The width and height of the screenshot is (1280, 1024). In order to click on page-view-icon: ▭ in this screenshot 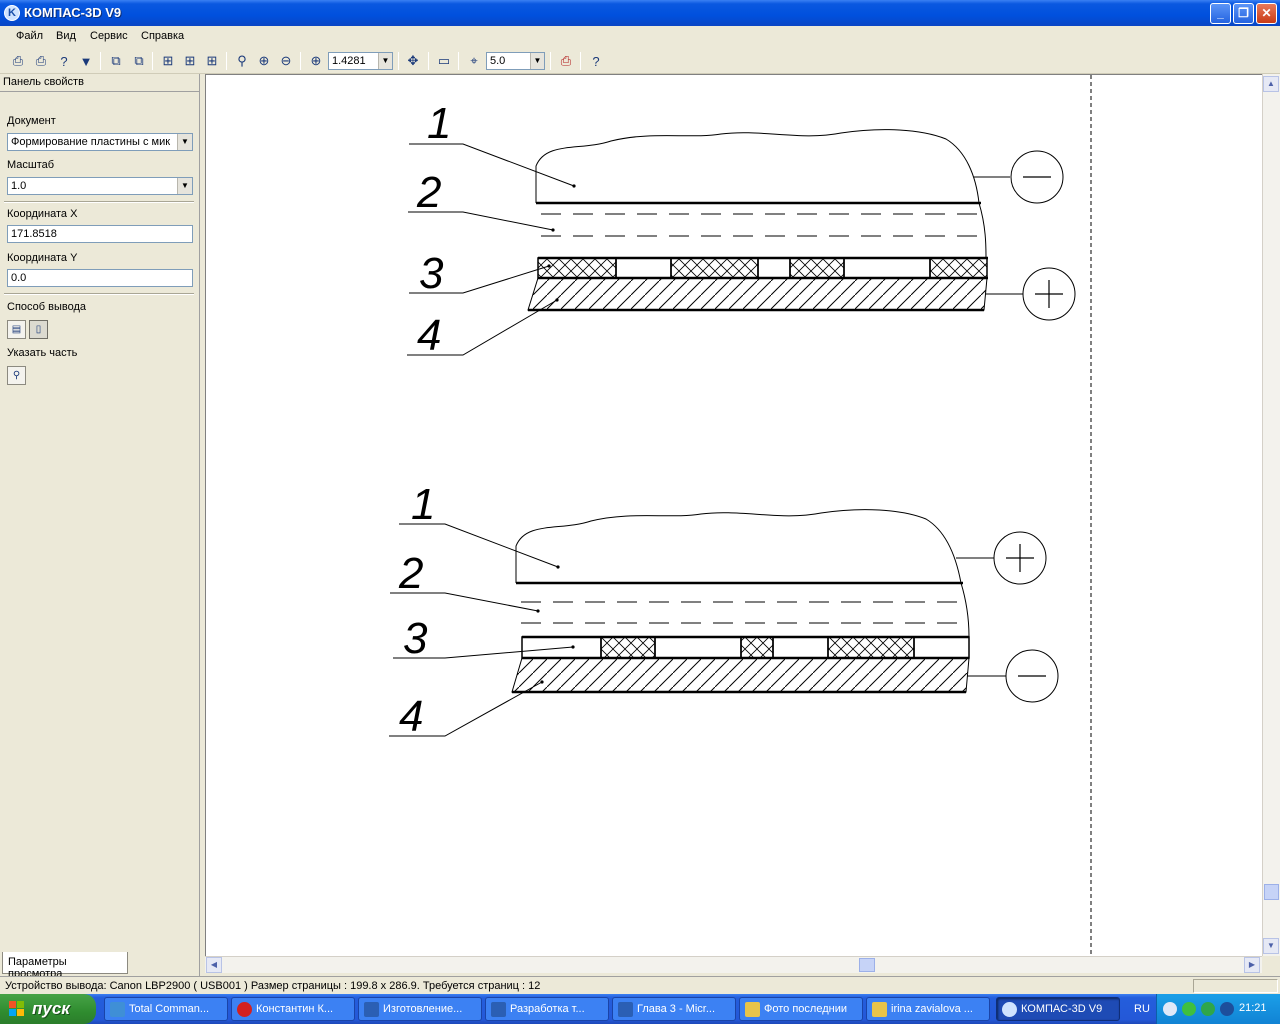, I will do `click(444, 61)`.